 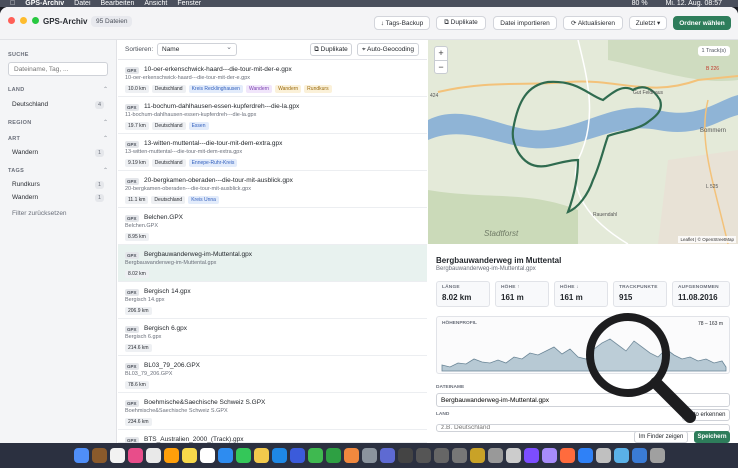 I want to click on tags-collapse-icon: ⌃, so click(x=105, y=170).